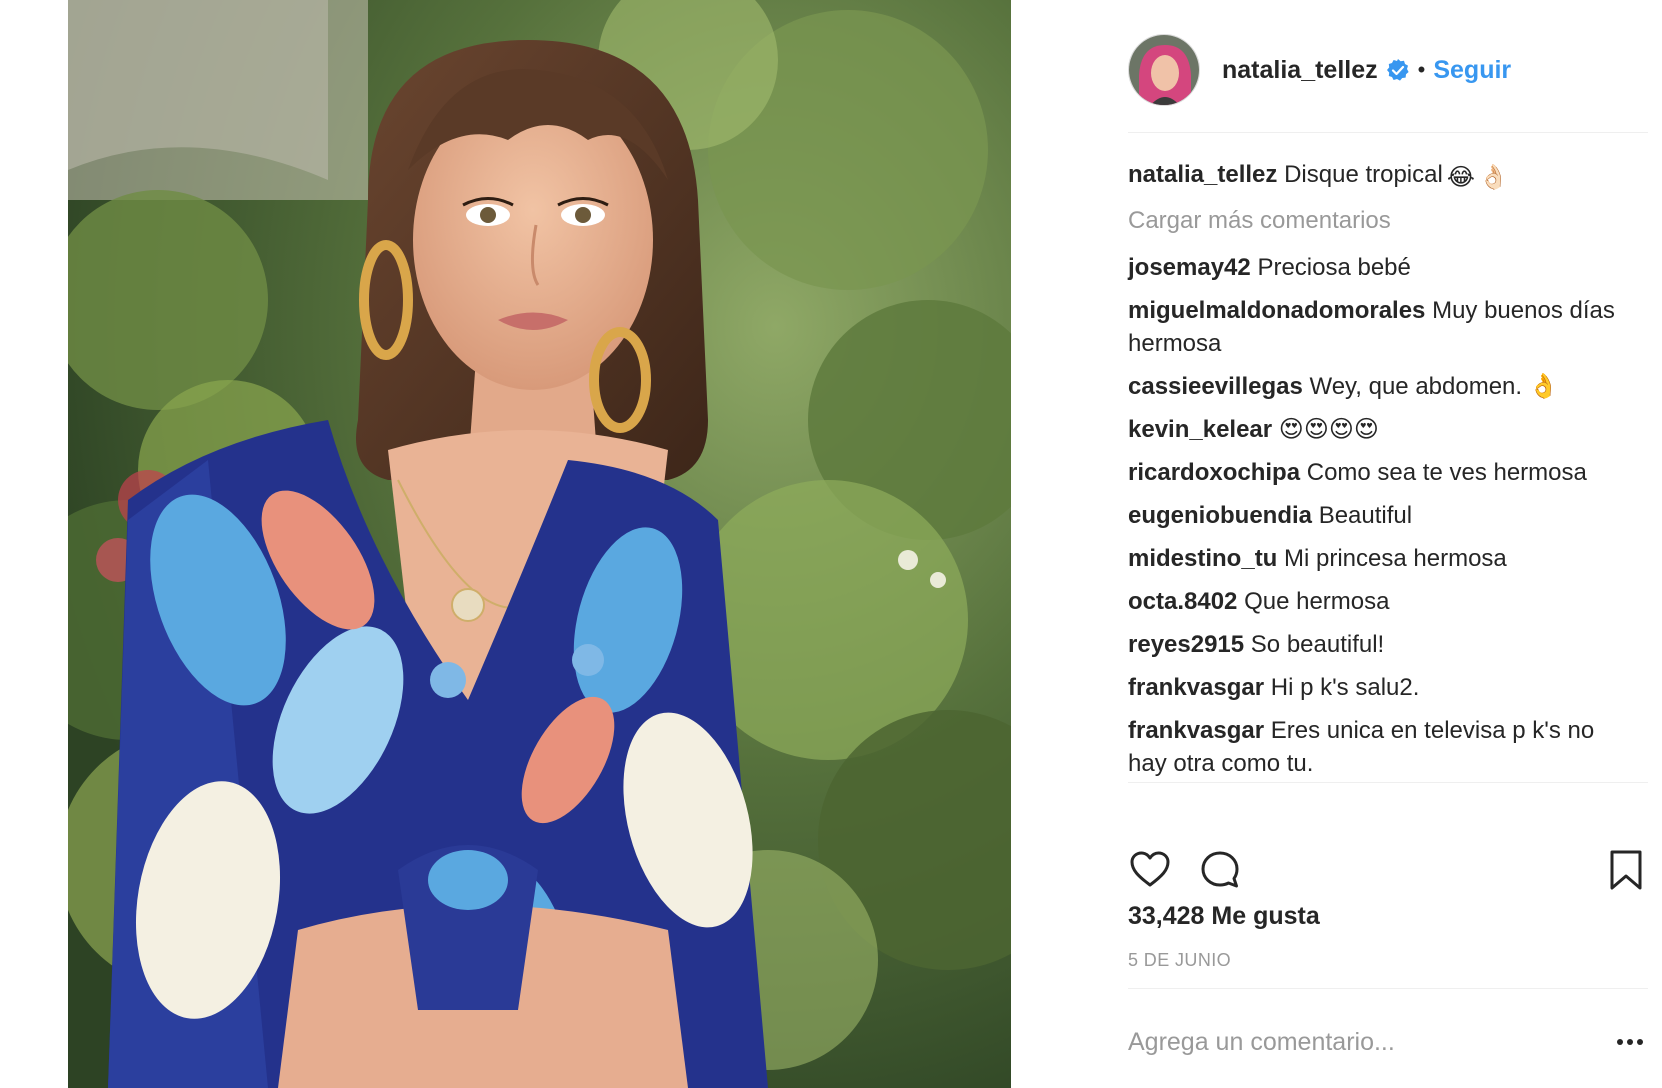 This screenshot has height=1088, width=1662. I want to click on laughing-emoji: 😂, so click(1460, 177).